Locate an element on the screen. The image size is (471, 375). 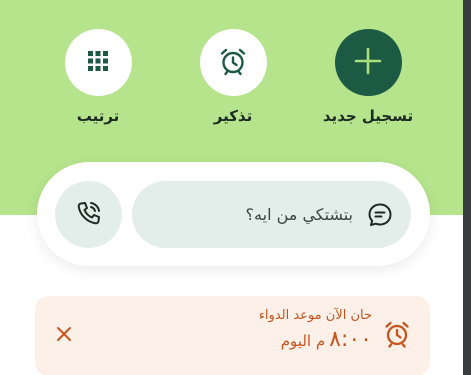
arrange-action: ترتيب is located at coordinates (98, 77).